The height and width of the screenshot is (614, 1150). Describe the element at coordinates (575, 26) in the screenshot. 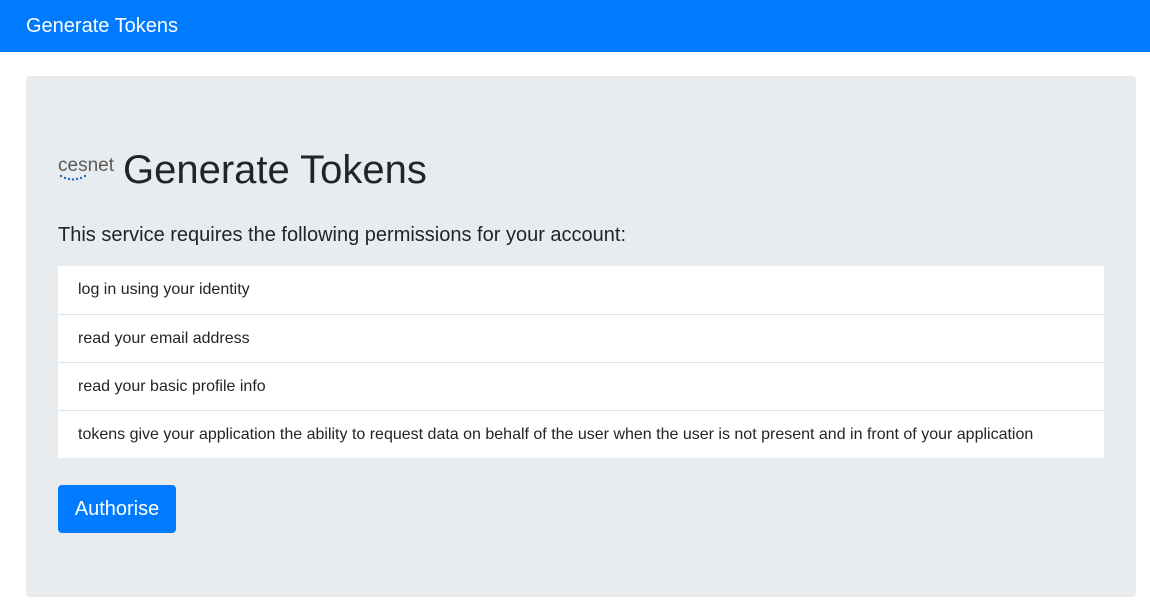

I see `top-navbar: Generate Tokens` at that location.